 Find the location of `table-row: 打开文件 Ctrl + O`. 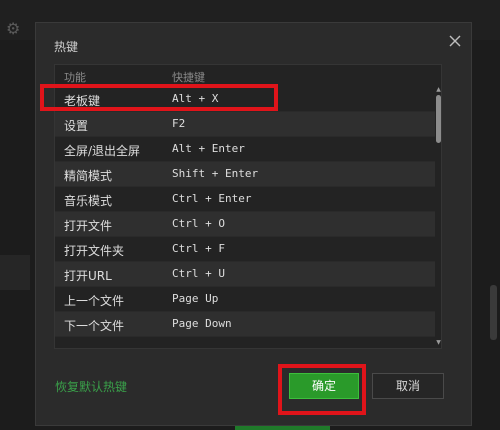

table-row: 打开文件 Ctrl + O is located at coordinates (245, 224).